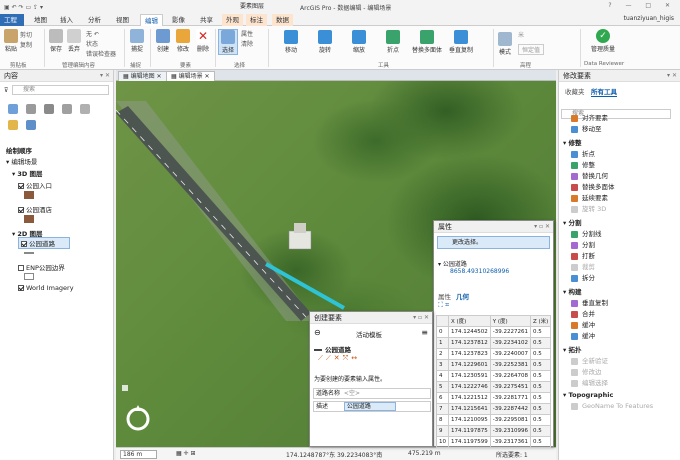  I want to click on construction-tools: ⟋⟋✕⤧↔, so click(339, 358).